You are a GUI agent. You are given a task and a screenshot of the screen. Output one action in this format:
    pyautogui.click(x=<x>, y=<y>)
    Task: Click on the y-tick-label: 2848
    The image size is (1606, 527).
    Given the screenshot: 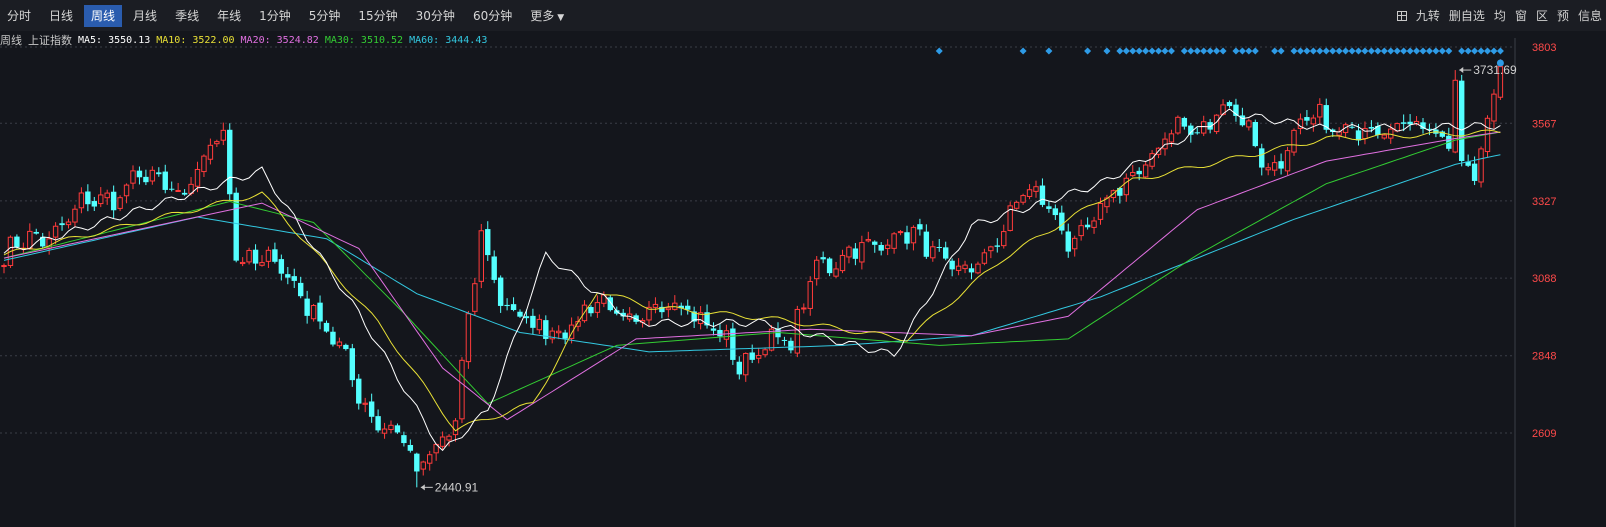 What is the action you would take?
    pyautogui.click(x=1544, y=357)
    